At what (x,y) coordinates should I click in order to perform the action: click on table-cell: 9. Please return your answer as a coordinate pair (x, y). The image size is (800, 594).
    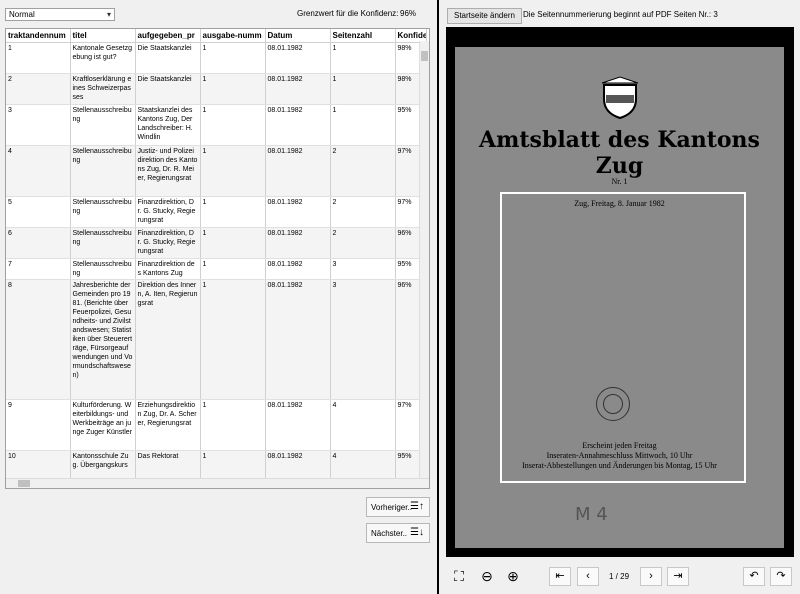
    Looking at the image, I should click on (38, 425).